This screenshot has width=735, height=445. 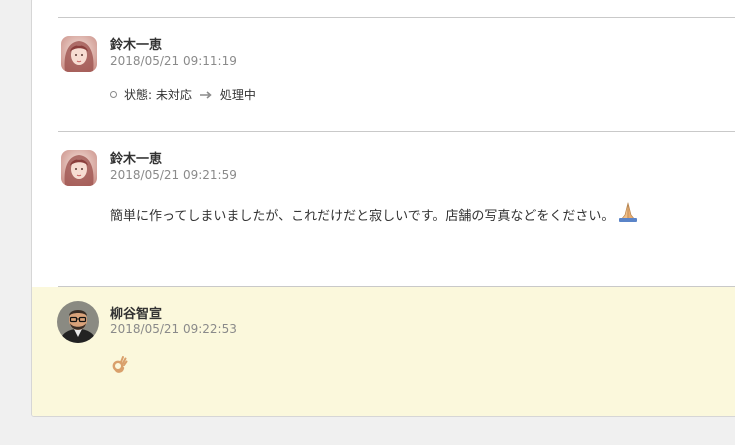 I want to click on ok-hand-icon, so click(x=119, y=366).